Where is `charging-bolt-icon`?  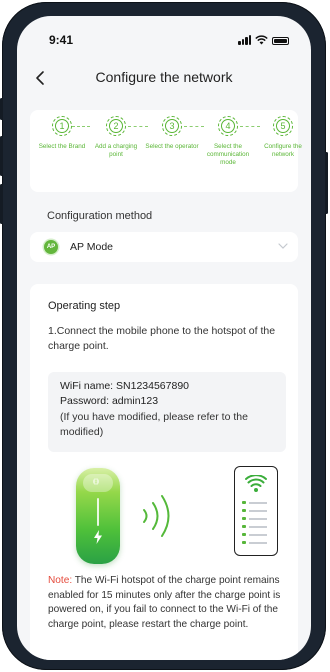
charging-bolt-icon is located at coordinates (98, 537).